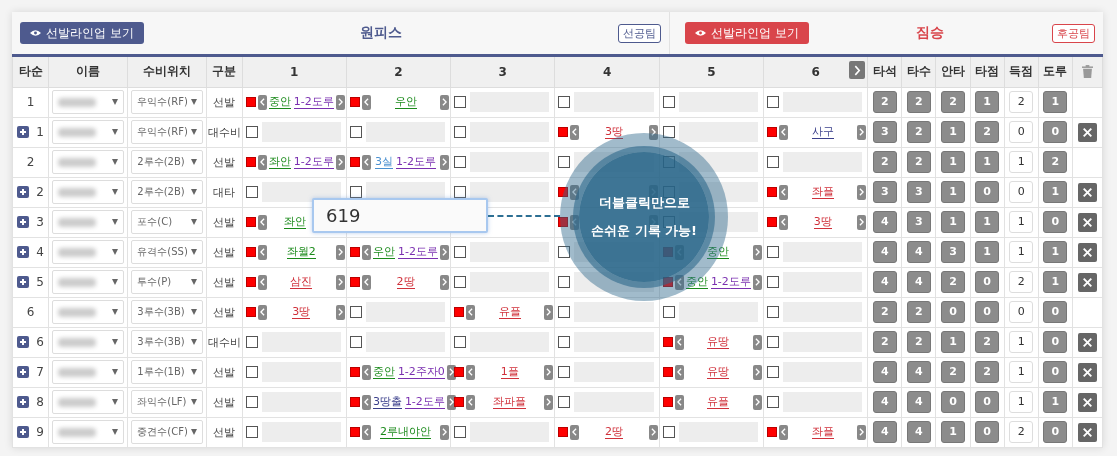 Image resolution: width=1117 pixels, height=456 pixels. Describe the element at coordinates (167, 132) in the screenshot. I see `position-select: 우익수(RF)` at that location.